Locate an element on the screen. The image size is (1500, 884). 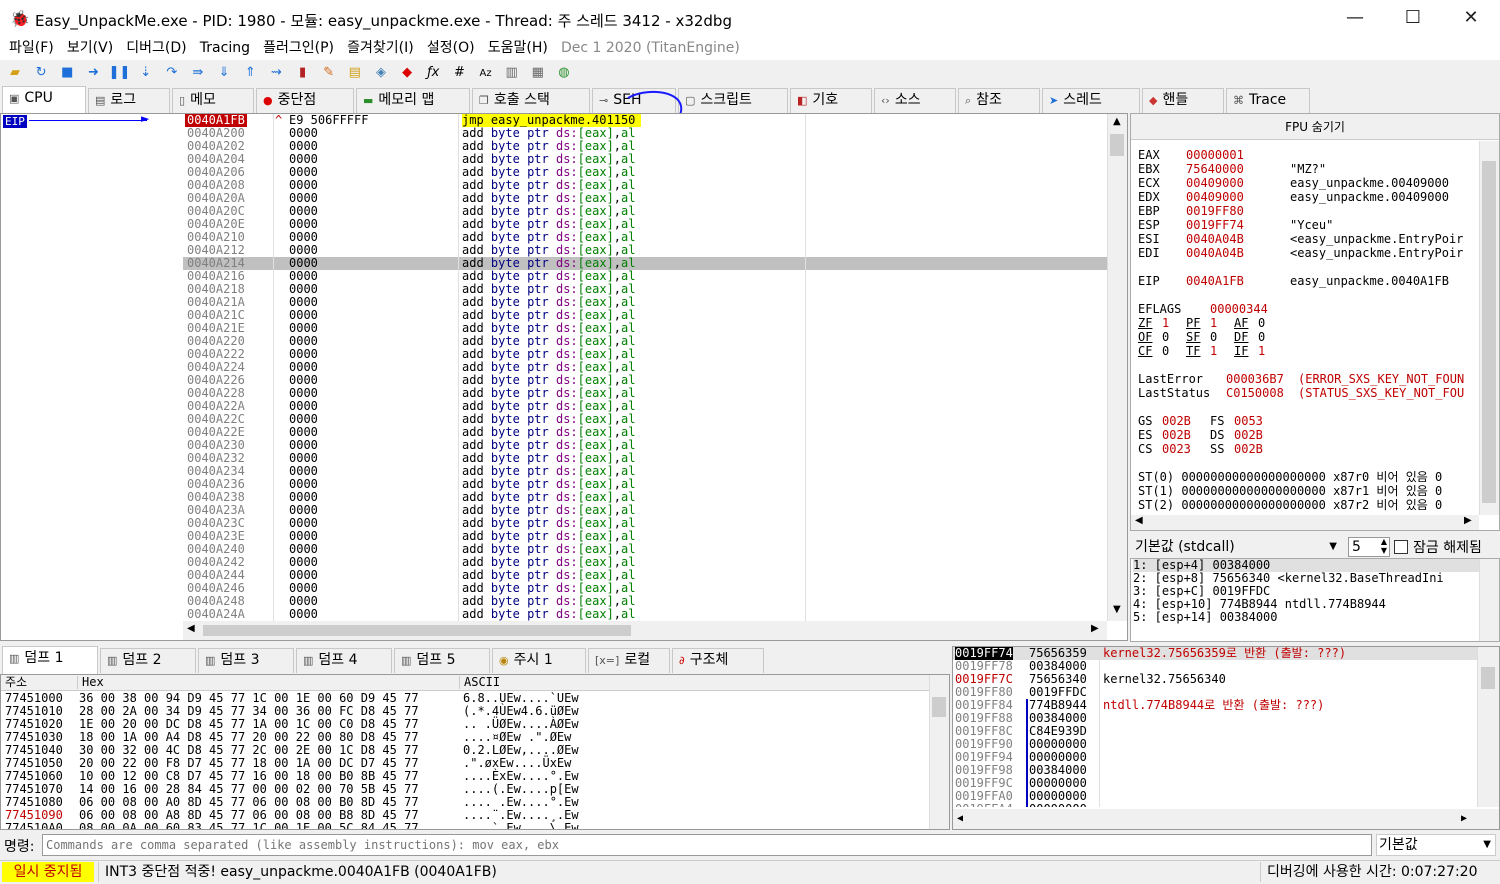
breakpoint-tag-icon: ◆ is located at coordinates (407, 73).